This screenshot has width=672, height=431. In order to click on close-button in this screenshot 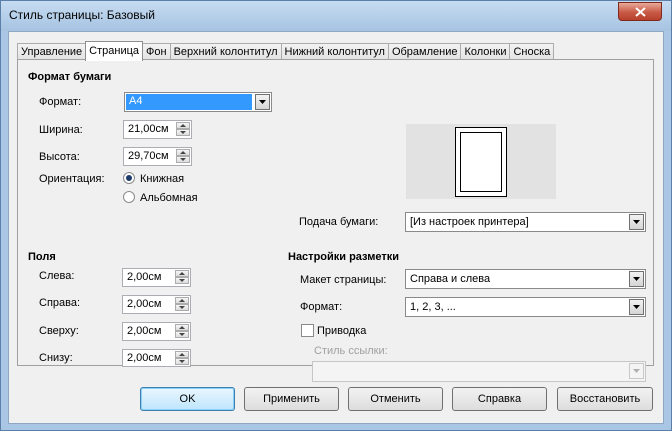, I will do `click(640, 11)`.